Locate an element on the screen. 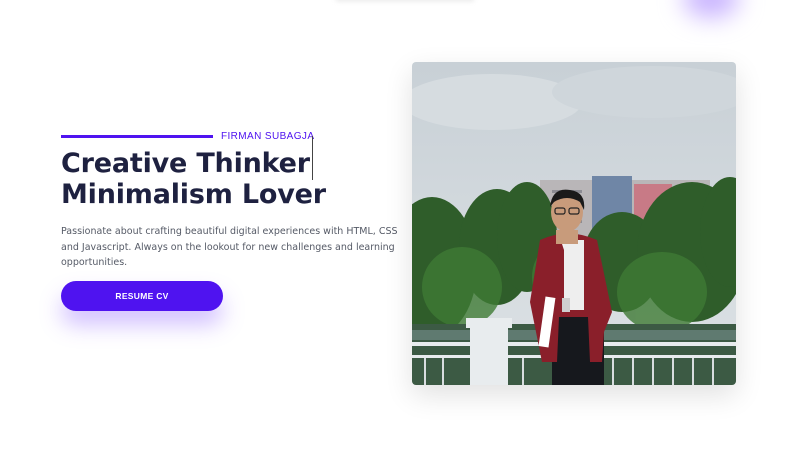  typing-caret is located at coordinates (312, 158).